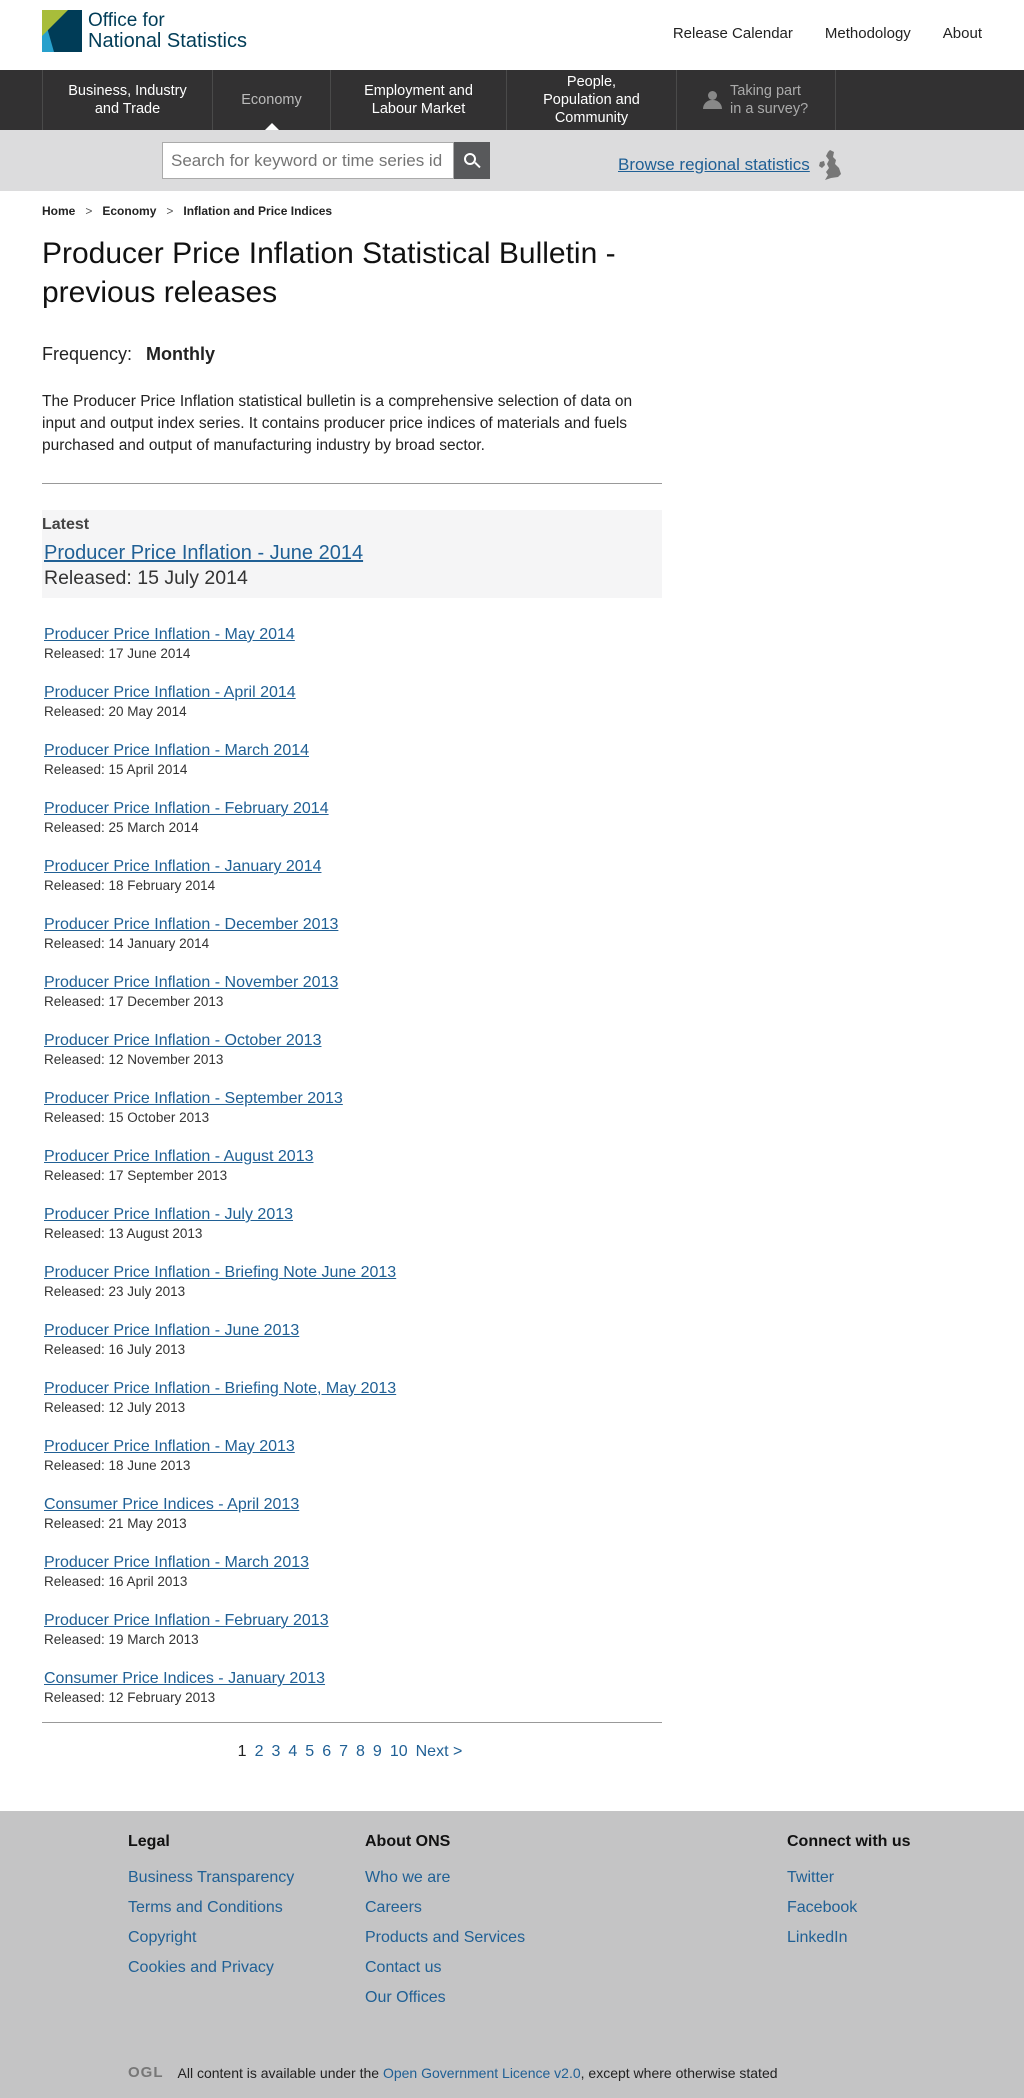  Describe the element at coordinates (130, 885) in the screenshot. I see `release-date: Released: 18 February 2014` at that location.